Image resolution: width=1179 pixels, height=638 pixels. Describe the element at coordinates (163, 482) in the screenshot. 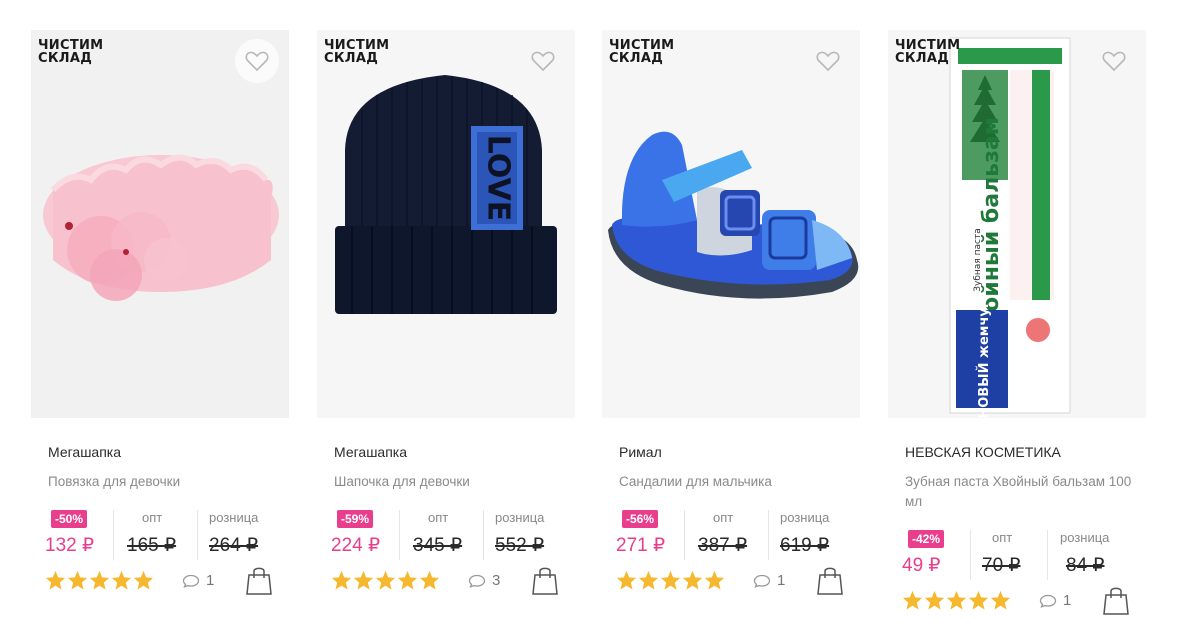

I see `product-title: Повязка для девочки` at that location.